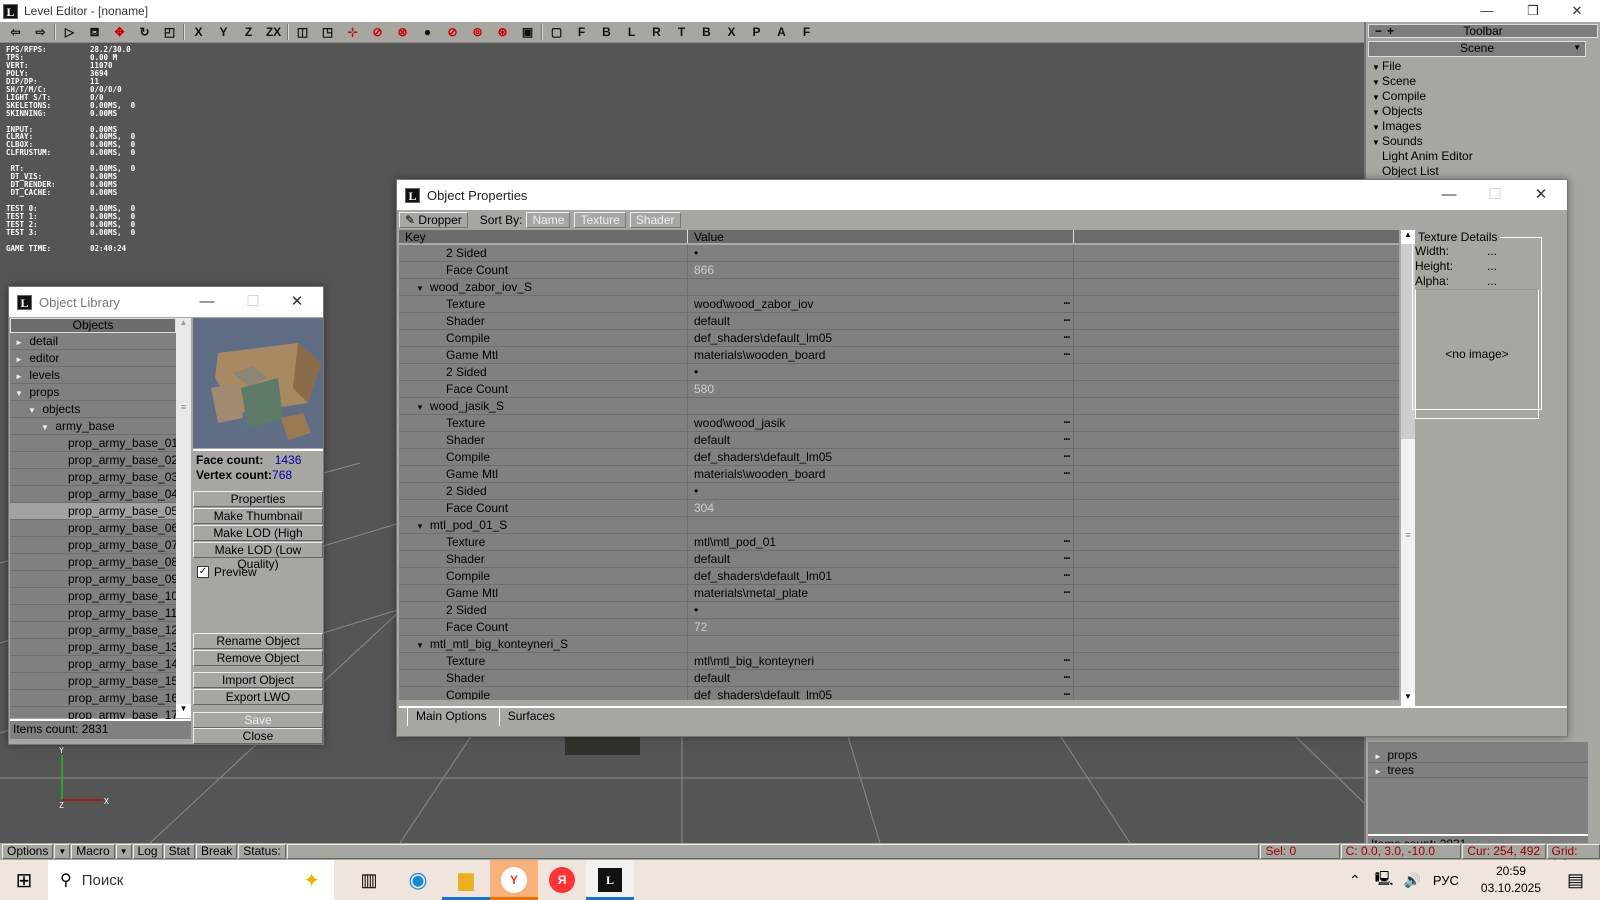 This screenshot has width=1600, height=900. Describe the element at coordinates (93, 562) in the screenshot. I see `tree-item: prop_army_base_08` at that location.